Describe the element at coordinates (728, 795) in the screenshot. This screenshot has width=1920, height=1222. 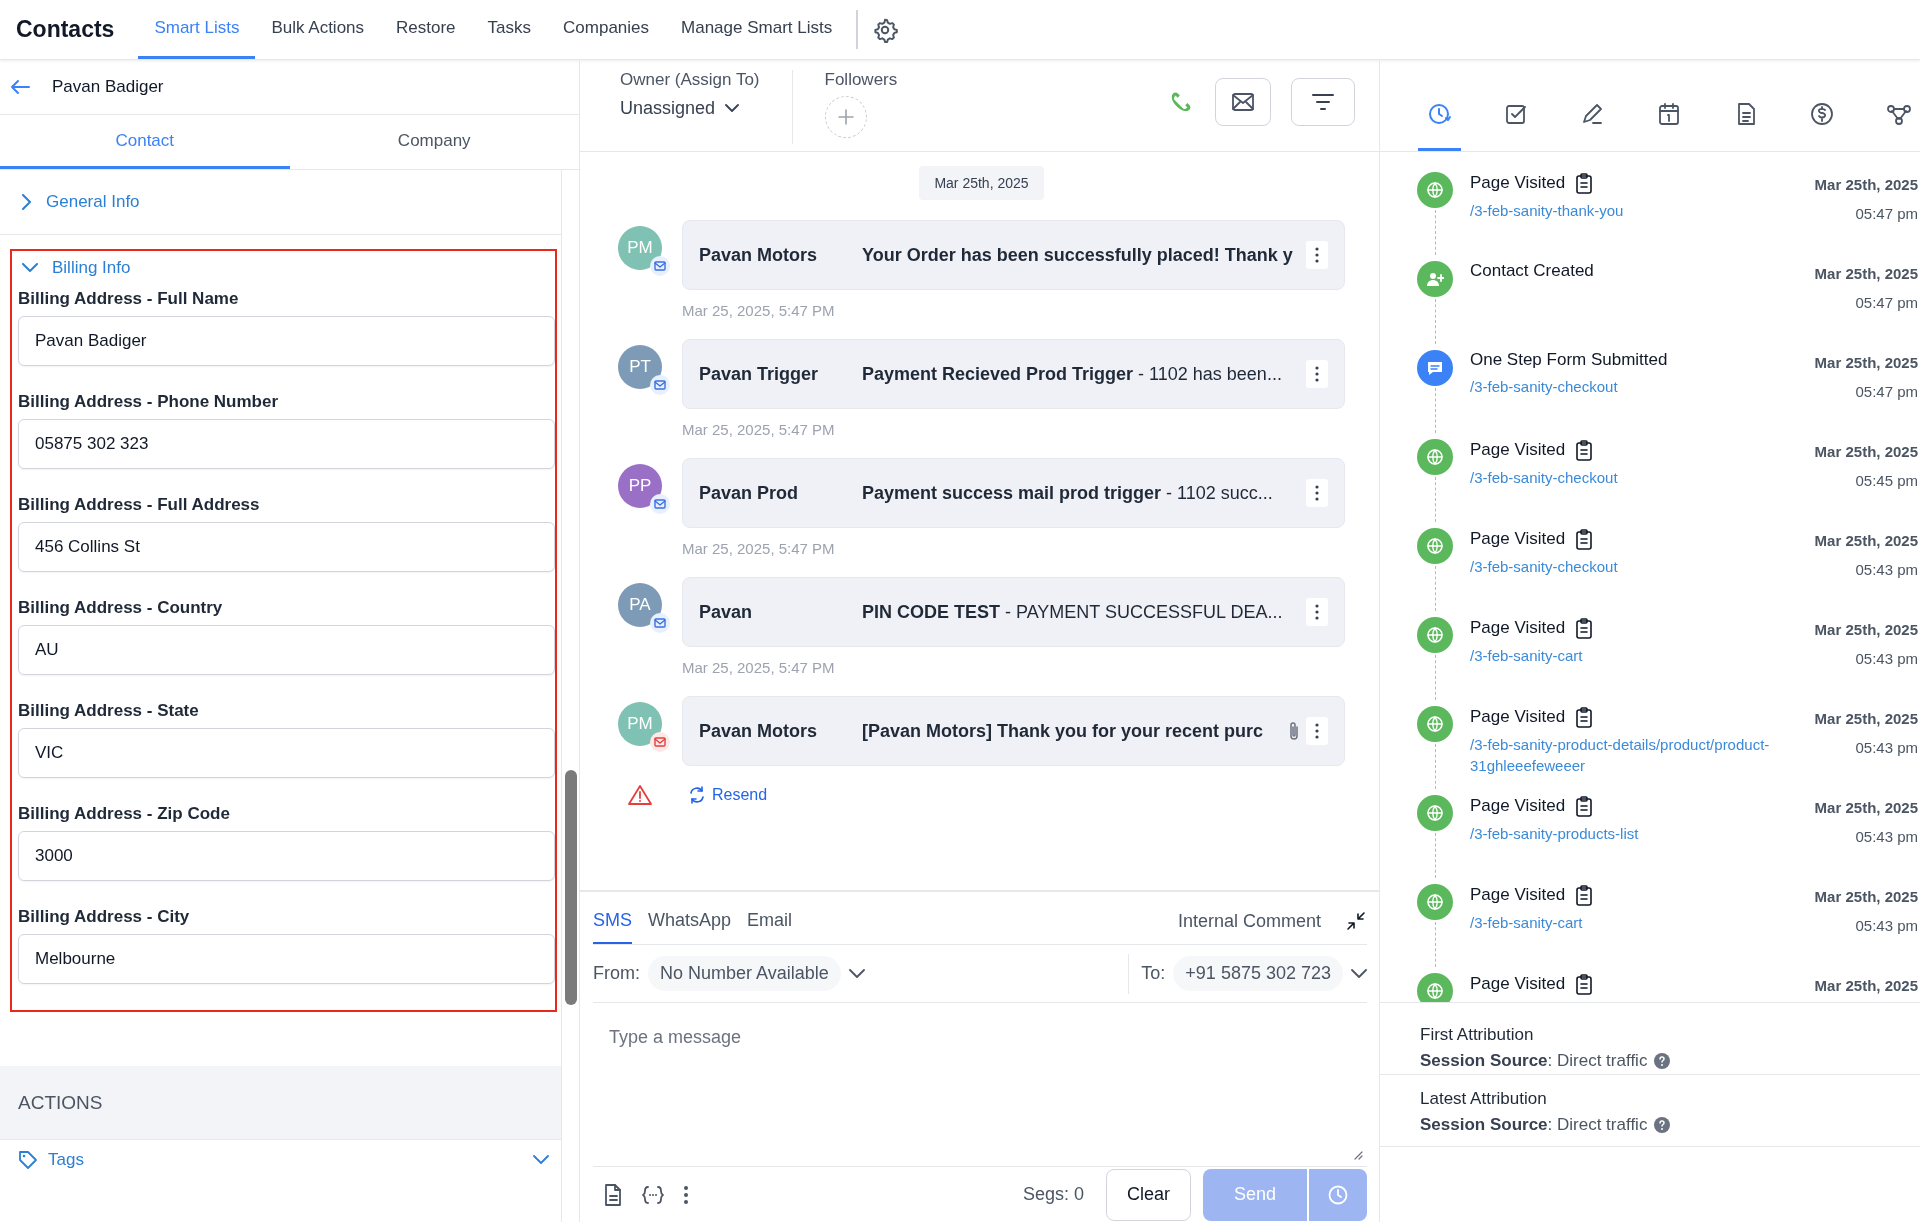
I see `resend-link: Resend` at that location.